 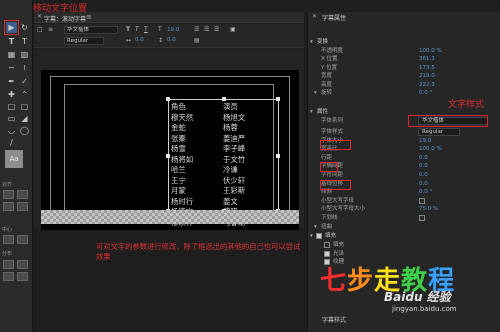 I want to click on underline-icon: T, so click(x=146, y=29).